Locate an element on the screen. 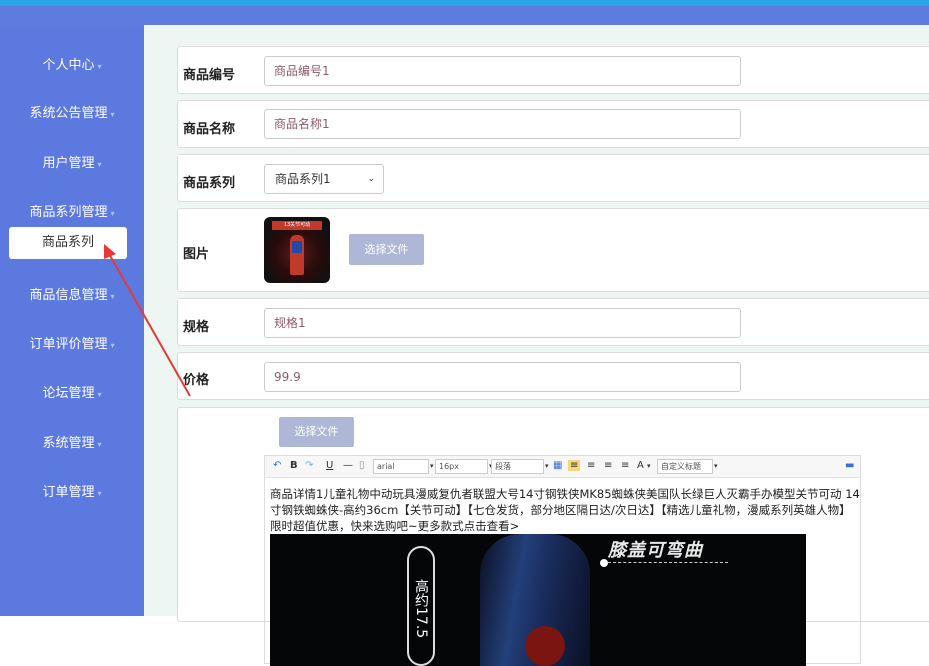 This screenshot has height=666, width=929. product-name-input: 商品名称1 is located at coordinates (502, 124).